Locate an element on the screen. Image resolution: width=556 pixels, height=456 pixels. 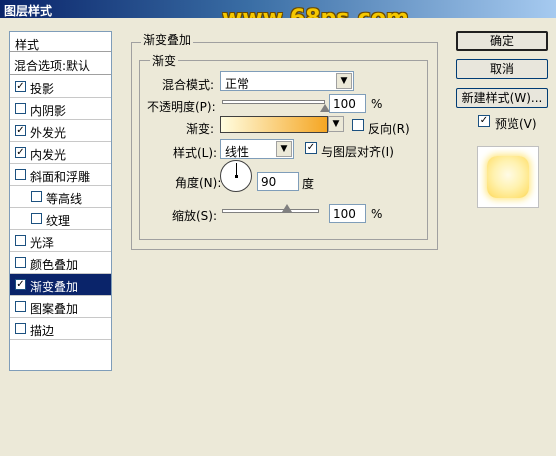
scale-input: 100 is located at coordinates (347, 213).